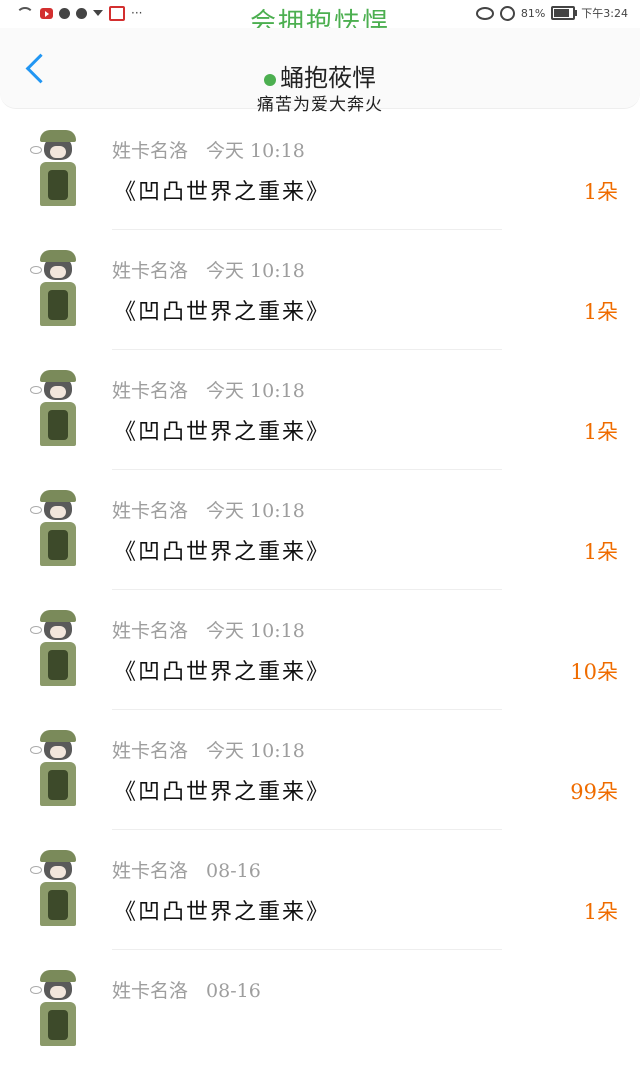 This screenshot has width=640, height=1070. I want to click on battery-icon, so click(564, 13).